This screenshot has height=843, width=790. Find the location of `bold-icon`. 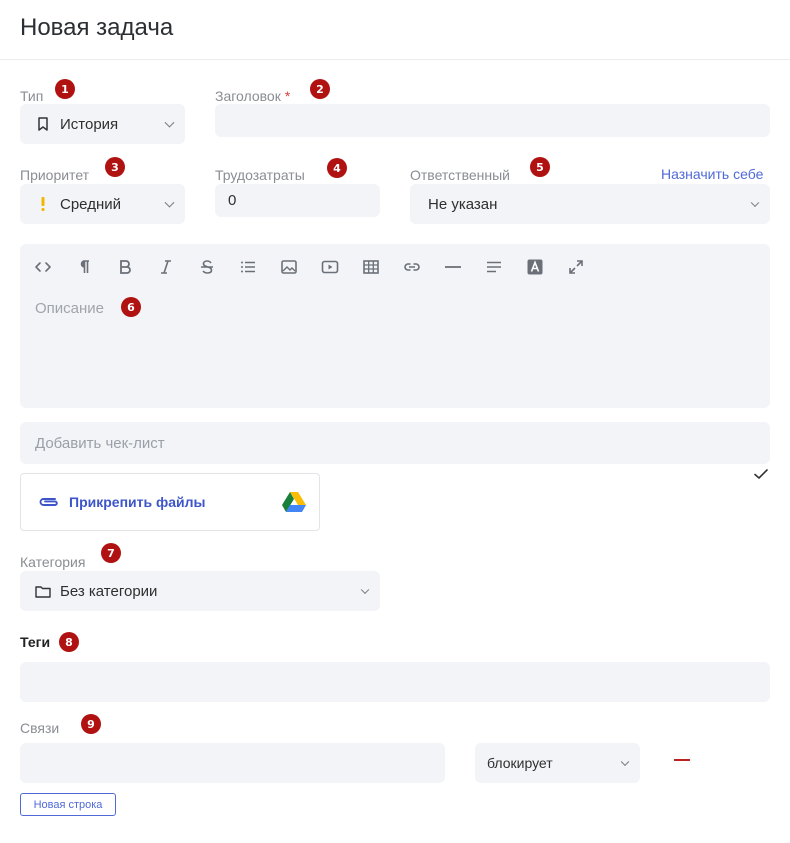

bold-icon is located at coordinates (136, 267).